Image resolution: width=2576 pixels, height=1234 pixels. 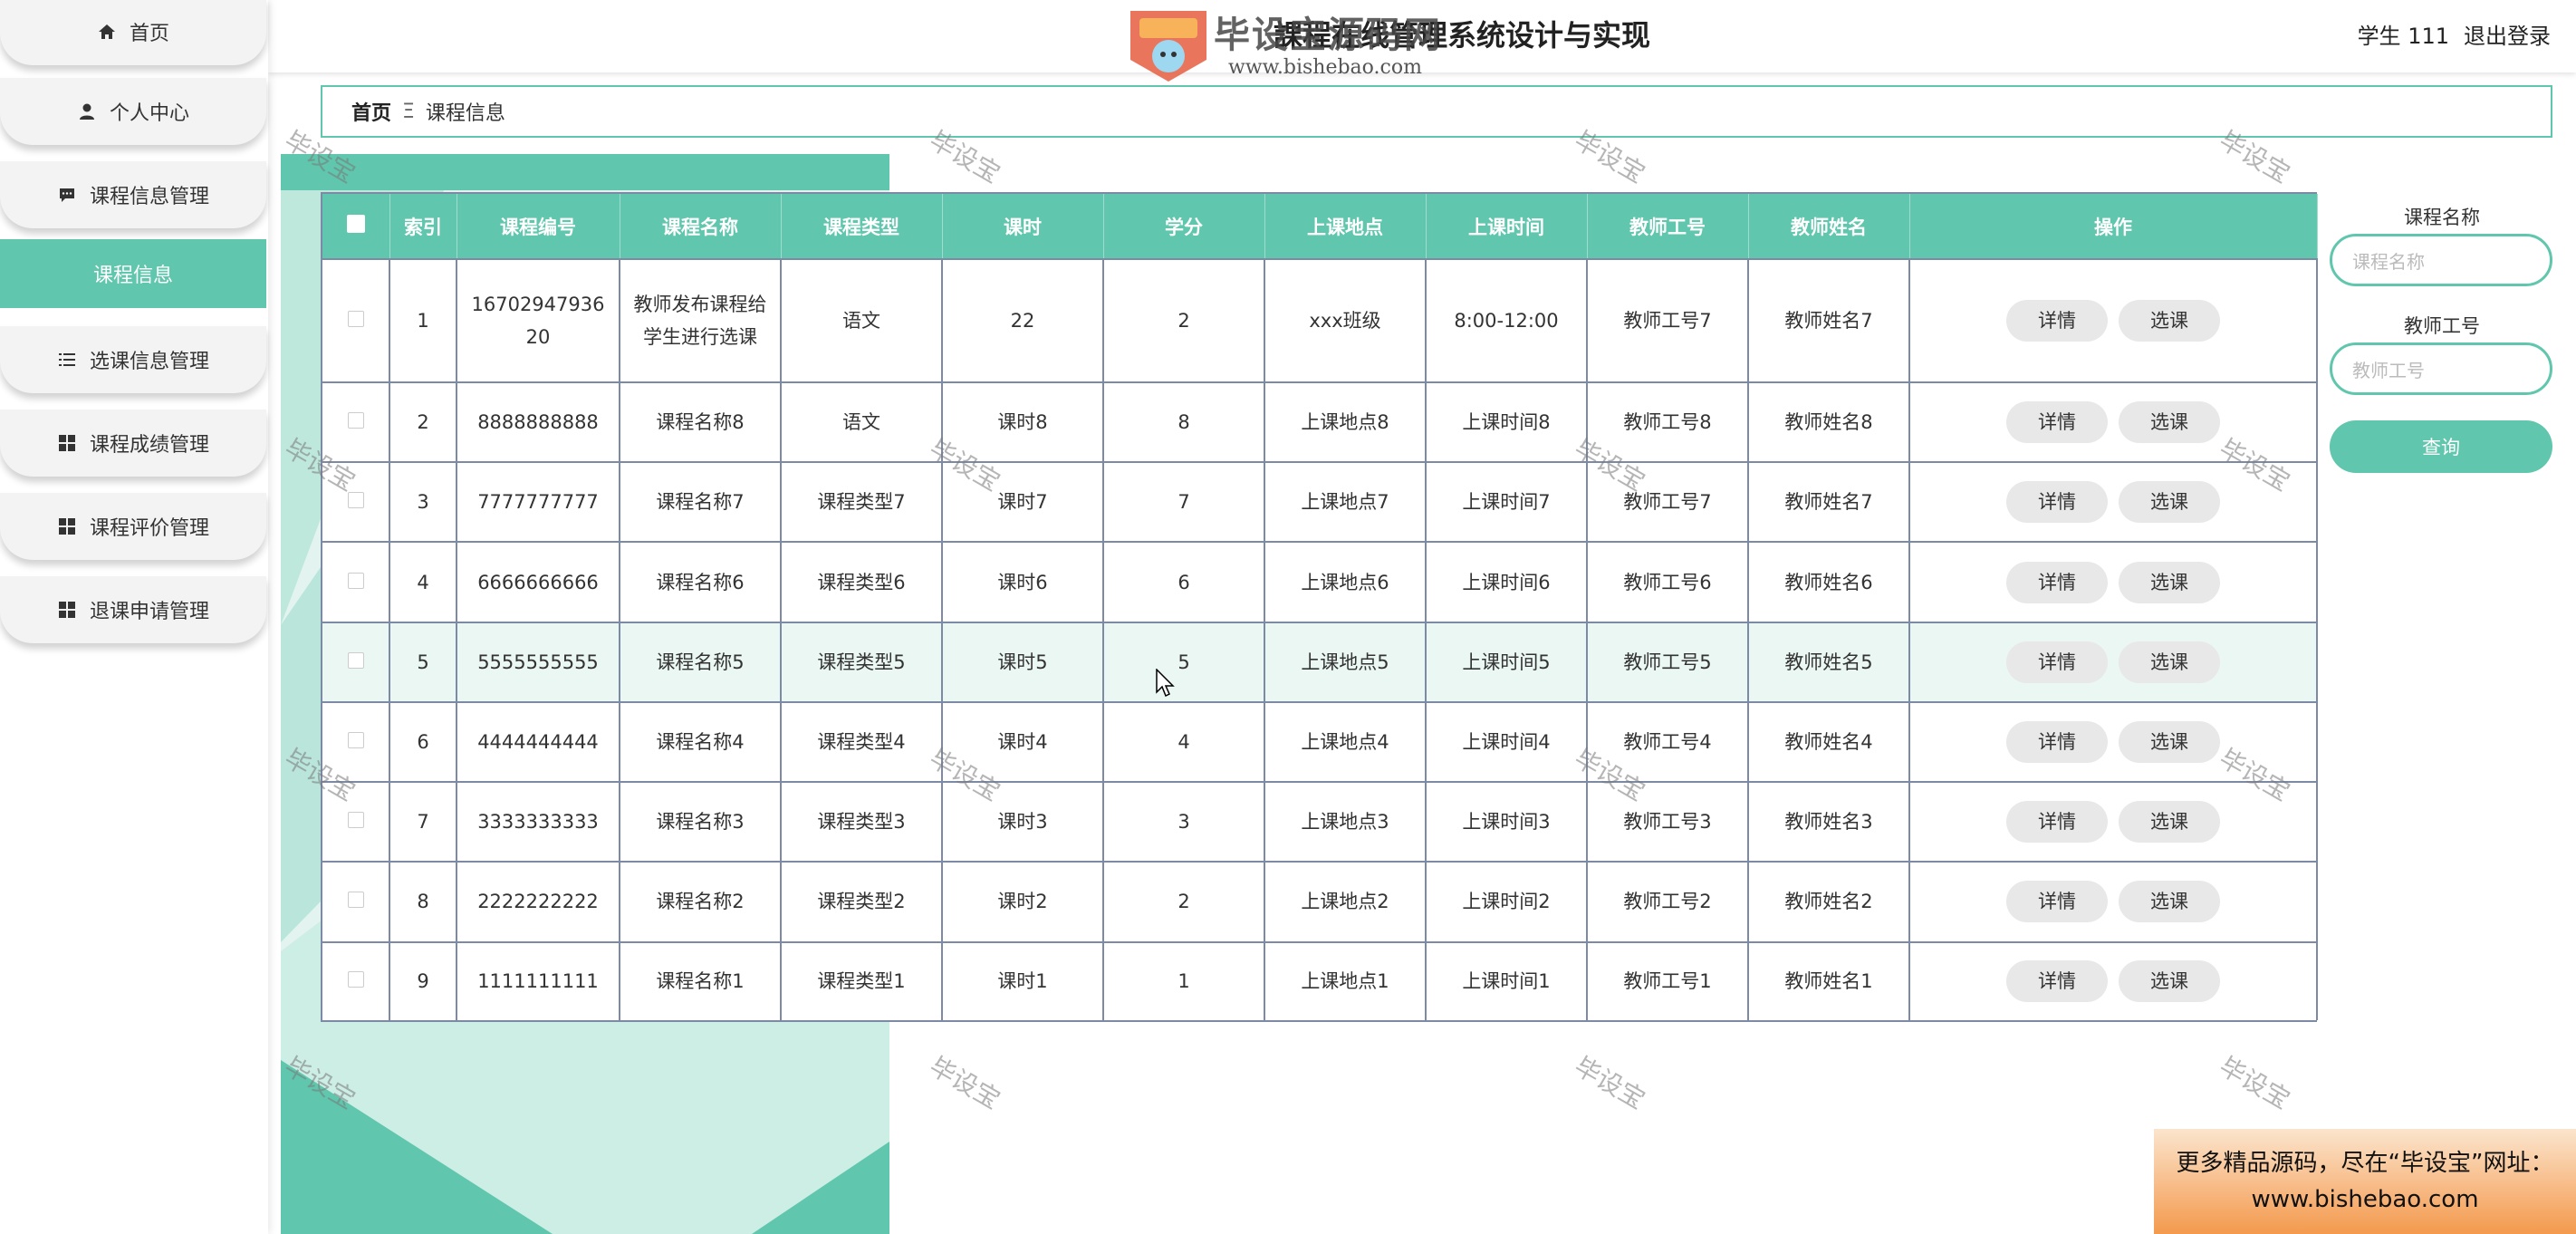 What do you see at coordinates (371, 112) in the screenshot?
I see `breadcrumb-home: 首页` at bounding box center [371, 112].